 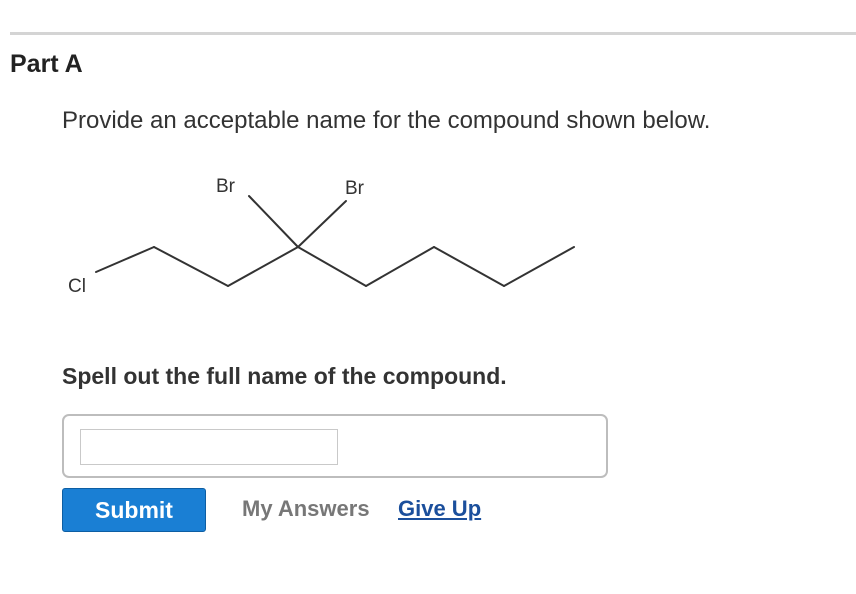 What do you see at coordinates (355, 188) in the screenshot?
I see `atom-label-br-right: Br` at bounding box center [355, 188].